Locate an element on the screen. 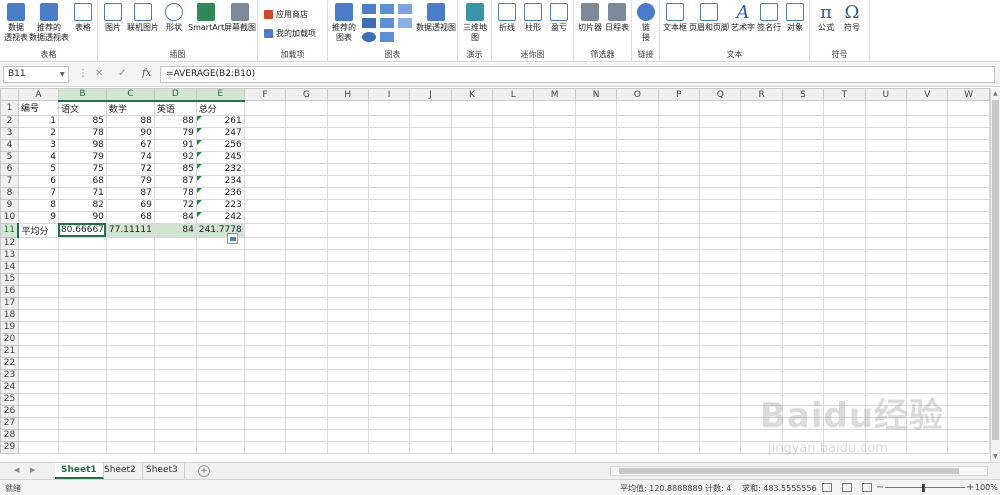 The height and width of the screenshot is (495, 1000). cell-v26 is located at coordinates (927, 411).